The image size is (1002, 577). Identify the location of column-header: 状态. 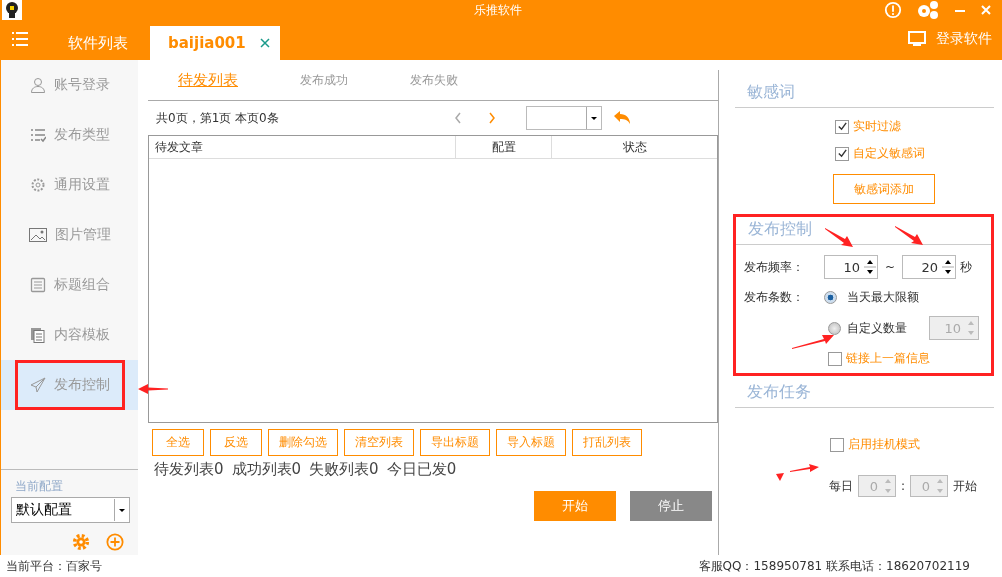
(634, 147).